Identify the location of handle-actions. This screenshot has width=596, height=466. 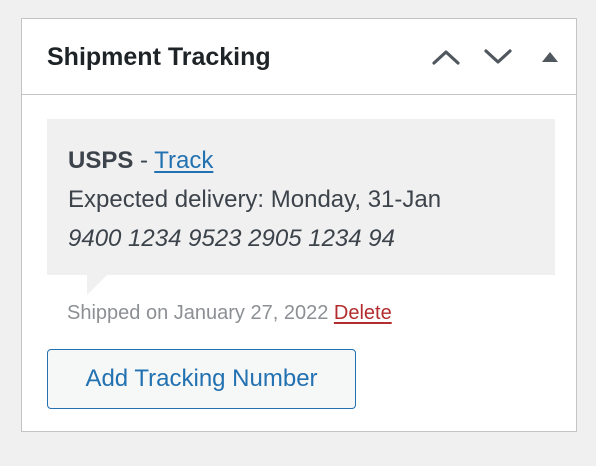
(498, 56).